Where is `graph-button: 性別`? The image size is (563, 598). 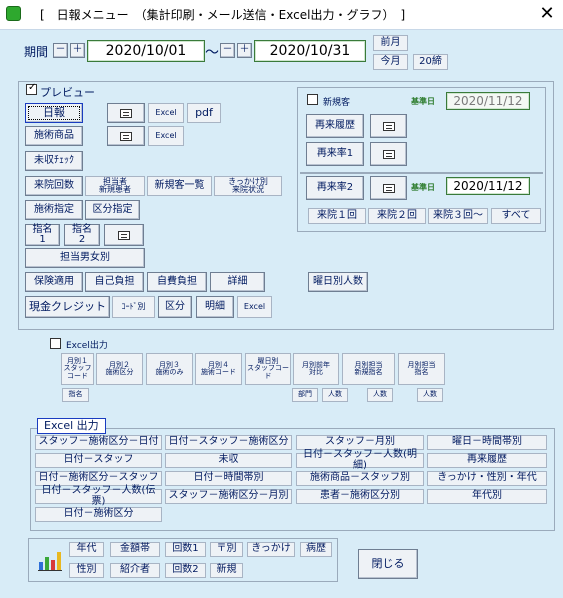 graph-button: 性別 is located at coordinates (86, 570).